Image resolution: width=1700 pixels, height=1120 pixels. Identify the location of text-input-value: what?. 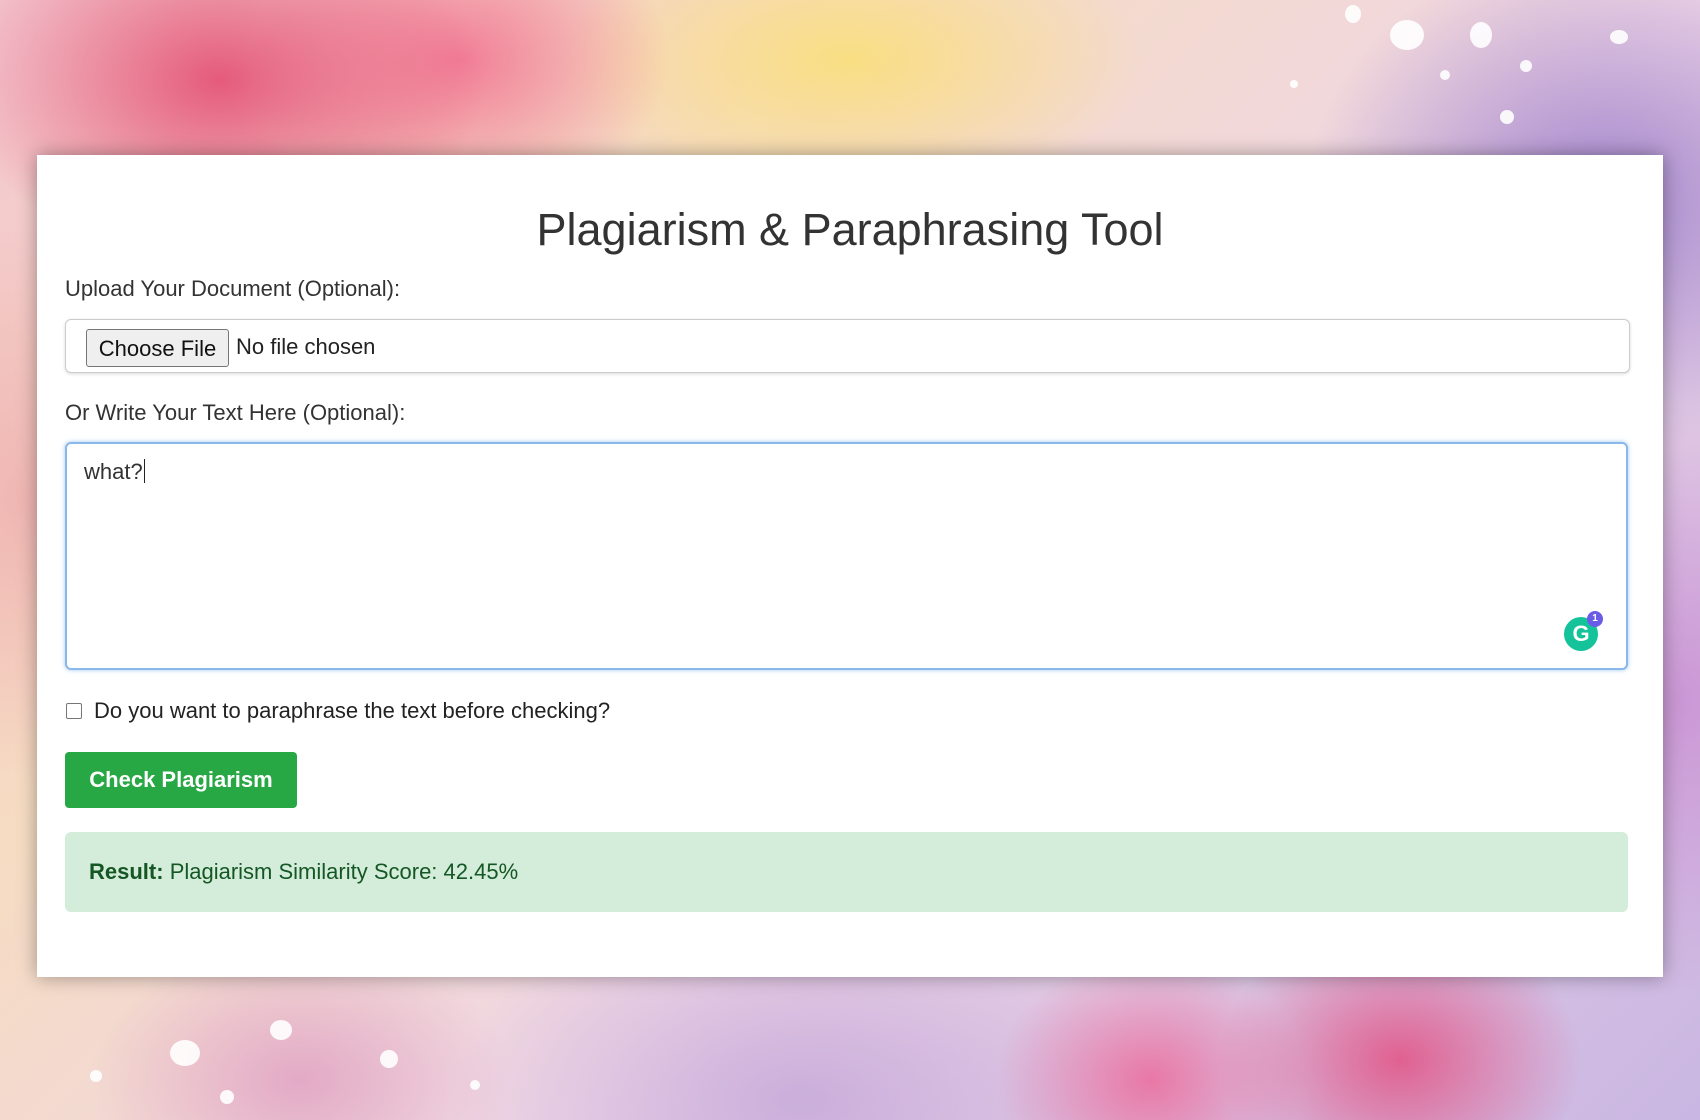
(114, 472).